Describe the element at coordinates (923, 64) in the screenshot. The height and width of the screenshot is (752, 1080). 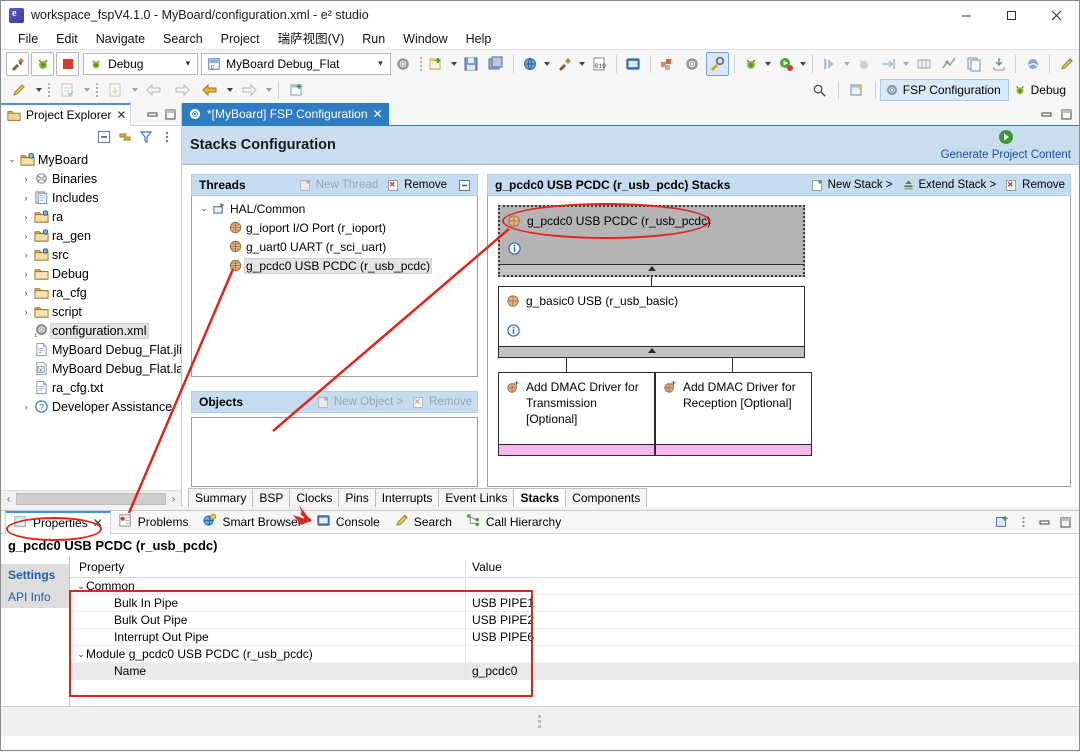
I see `memory-view-button` at that location.